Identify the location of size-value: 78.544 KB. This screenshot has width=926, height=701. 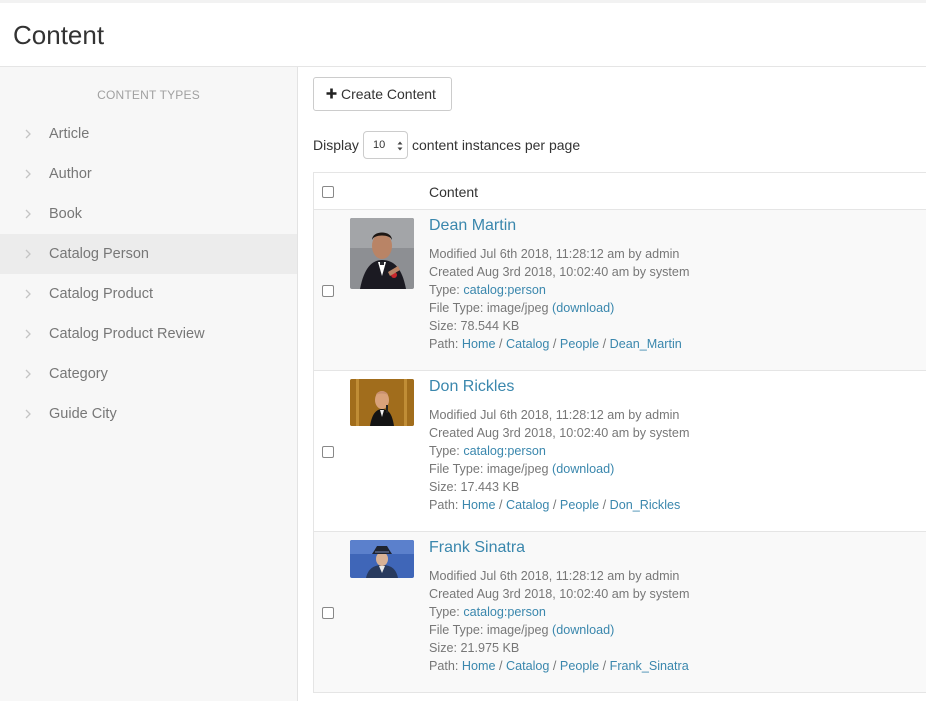
(490, 326).